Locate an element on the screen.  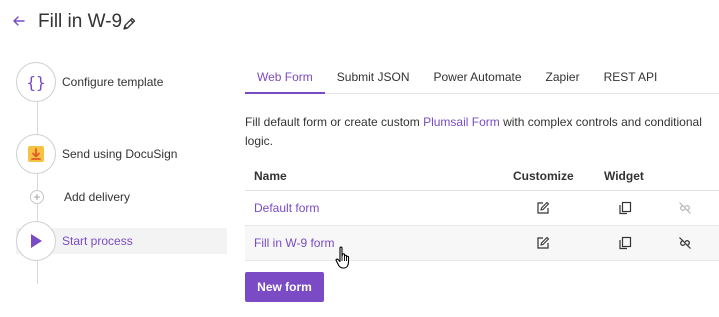
braces-icon: {} is located at coordinates (36, 82).